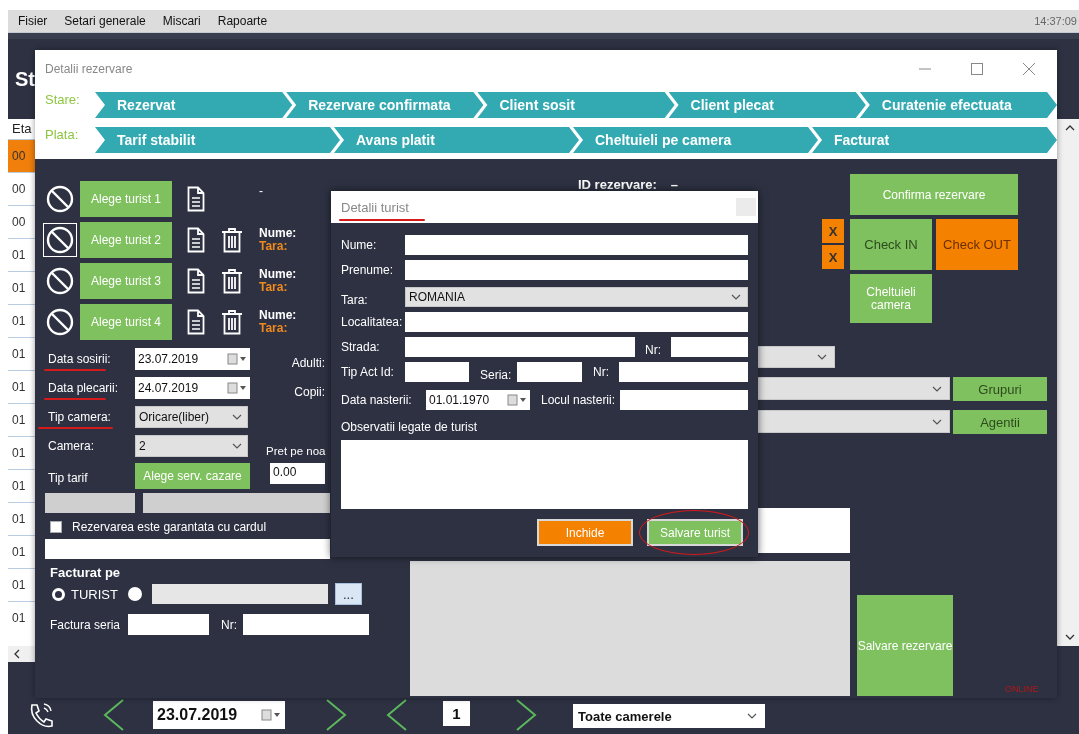  What do you see at coordinates (261, 191) in the screenshot?
I see `tourist-placeholder-text: -` at bounding box center [261, 191].